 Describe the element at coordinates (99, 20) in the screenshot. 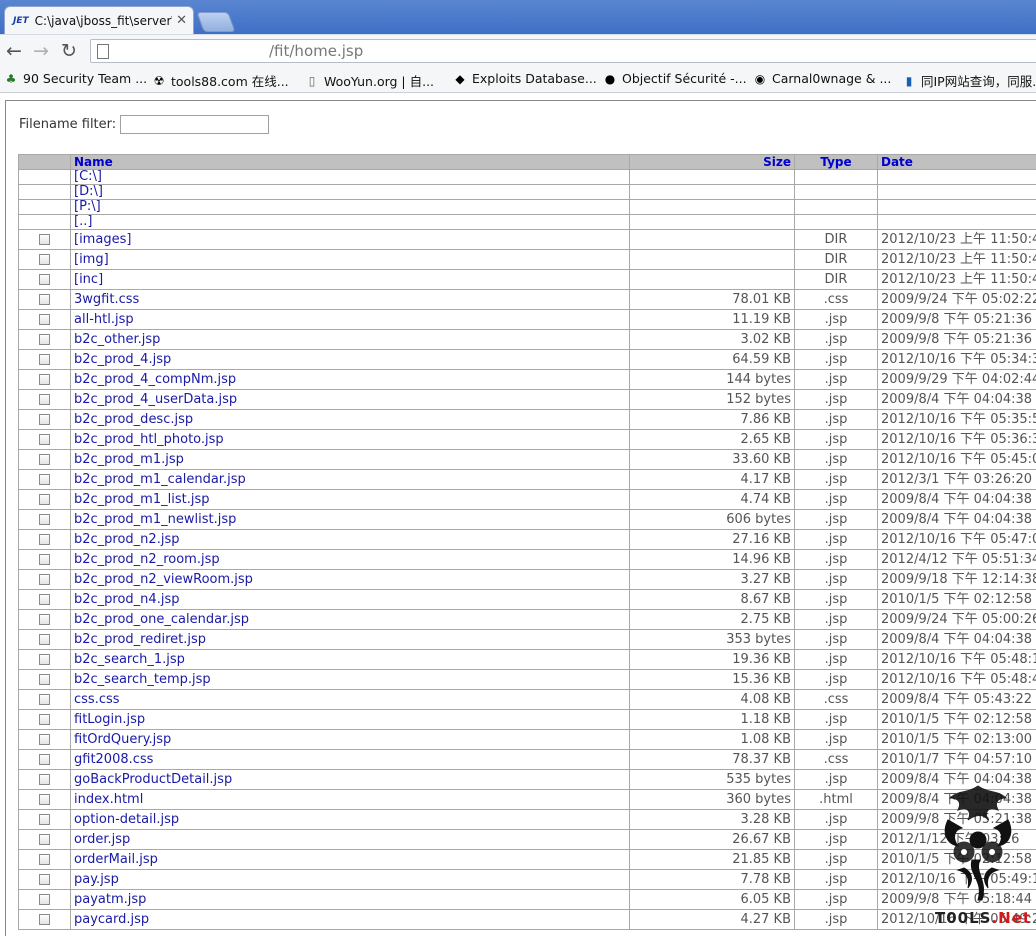

I see `browser-tab: JET C:\java\jboss_fit\server\ ✕` at that location.